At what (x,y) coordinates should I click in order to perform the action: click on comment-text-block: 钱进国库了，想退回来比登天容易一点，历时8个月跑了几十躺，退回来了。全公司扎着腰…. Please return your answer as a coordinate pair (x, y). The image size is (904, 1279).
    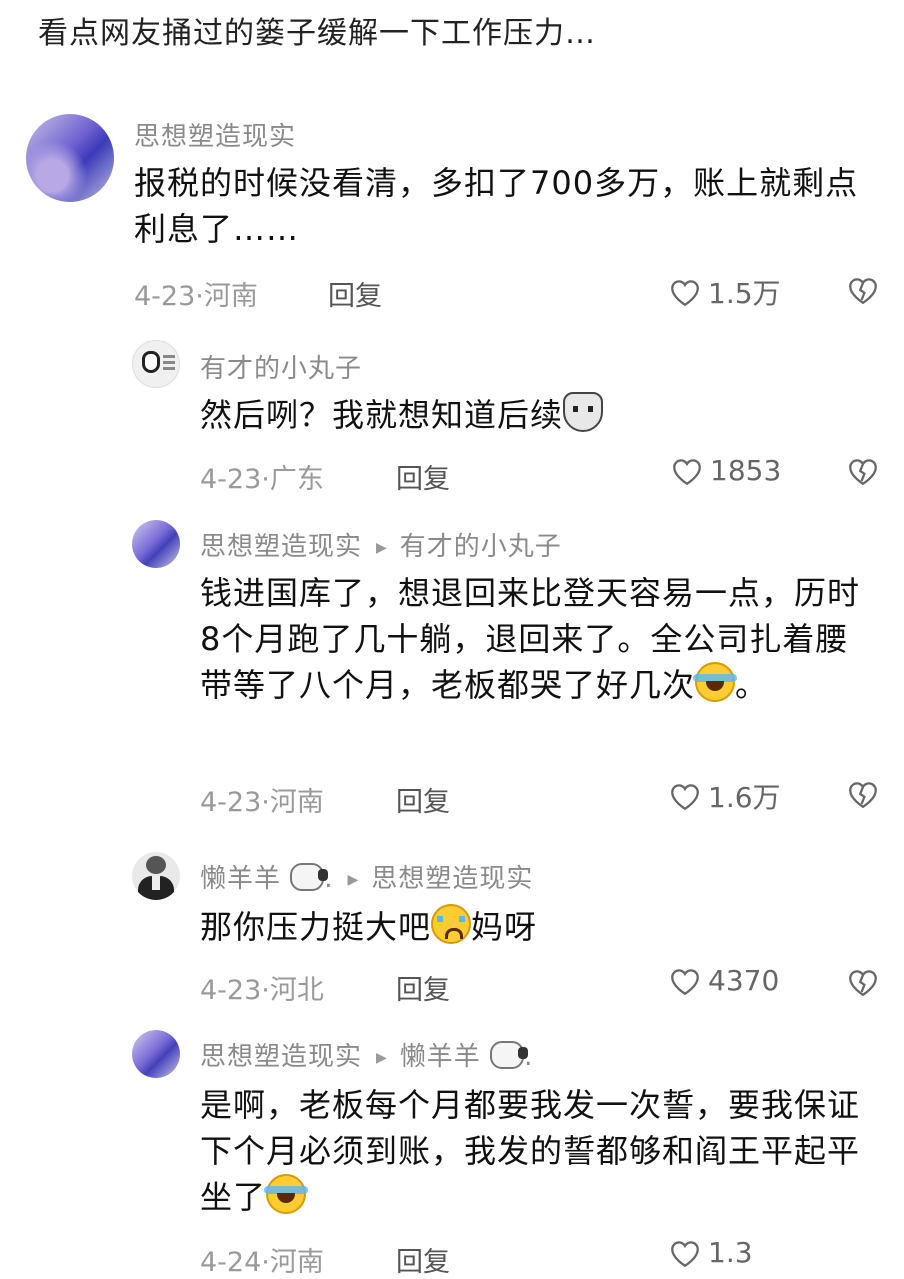
    Looking at the image, I should click on (530, 639).